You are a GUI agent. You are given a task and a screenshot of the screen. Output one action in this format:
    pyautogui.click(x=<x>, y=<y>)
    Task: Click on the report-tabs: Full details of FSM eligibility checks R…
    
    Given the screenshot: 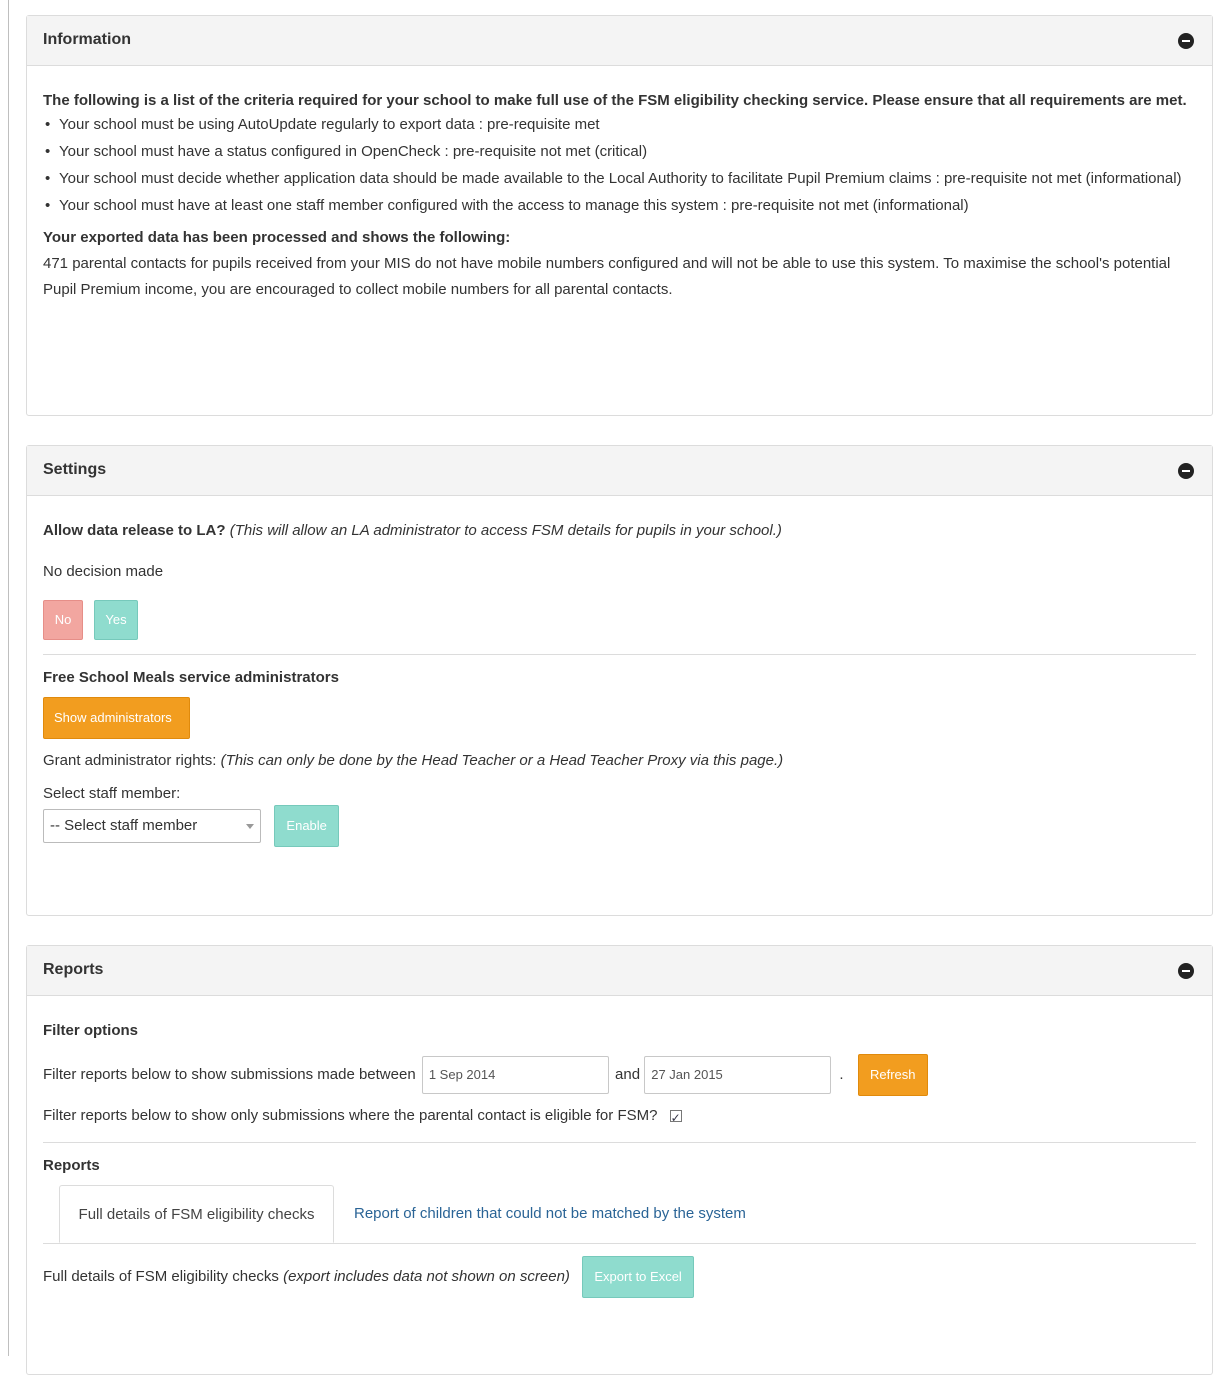 What is the action you would take?
    pyautogui.click(x=619, y=1214)
    